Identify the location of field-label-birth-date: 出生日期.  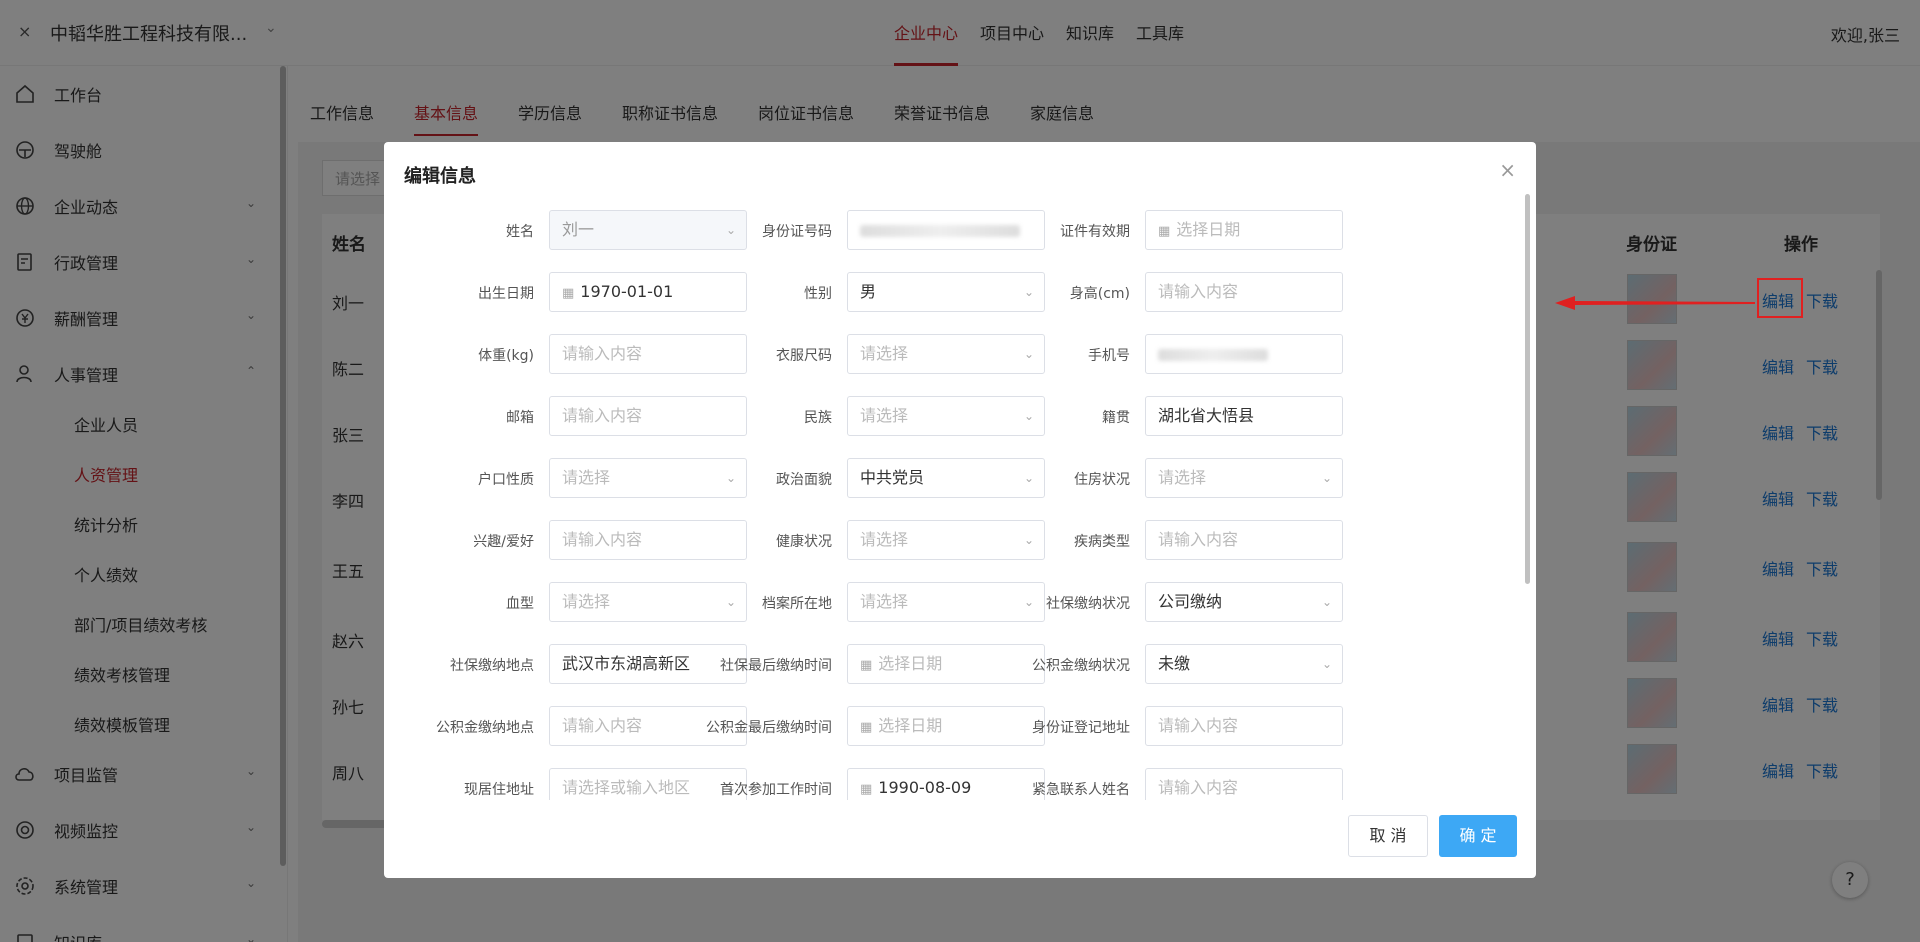
(506, 294).